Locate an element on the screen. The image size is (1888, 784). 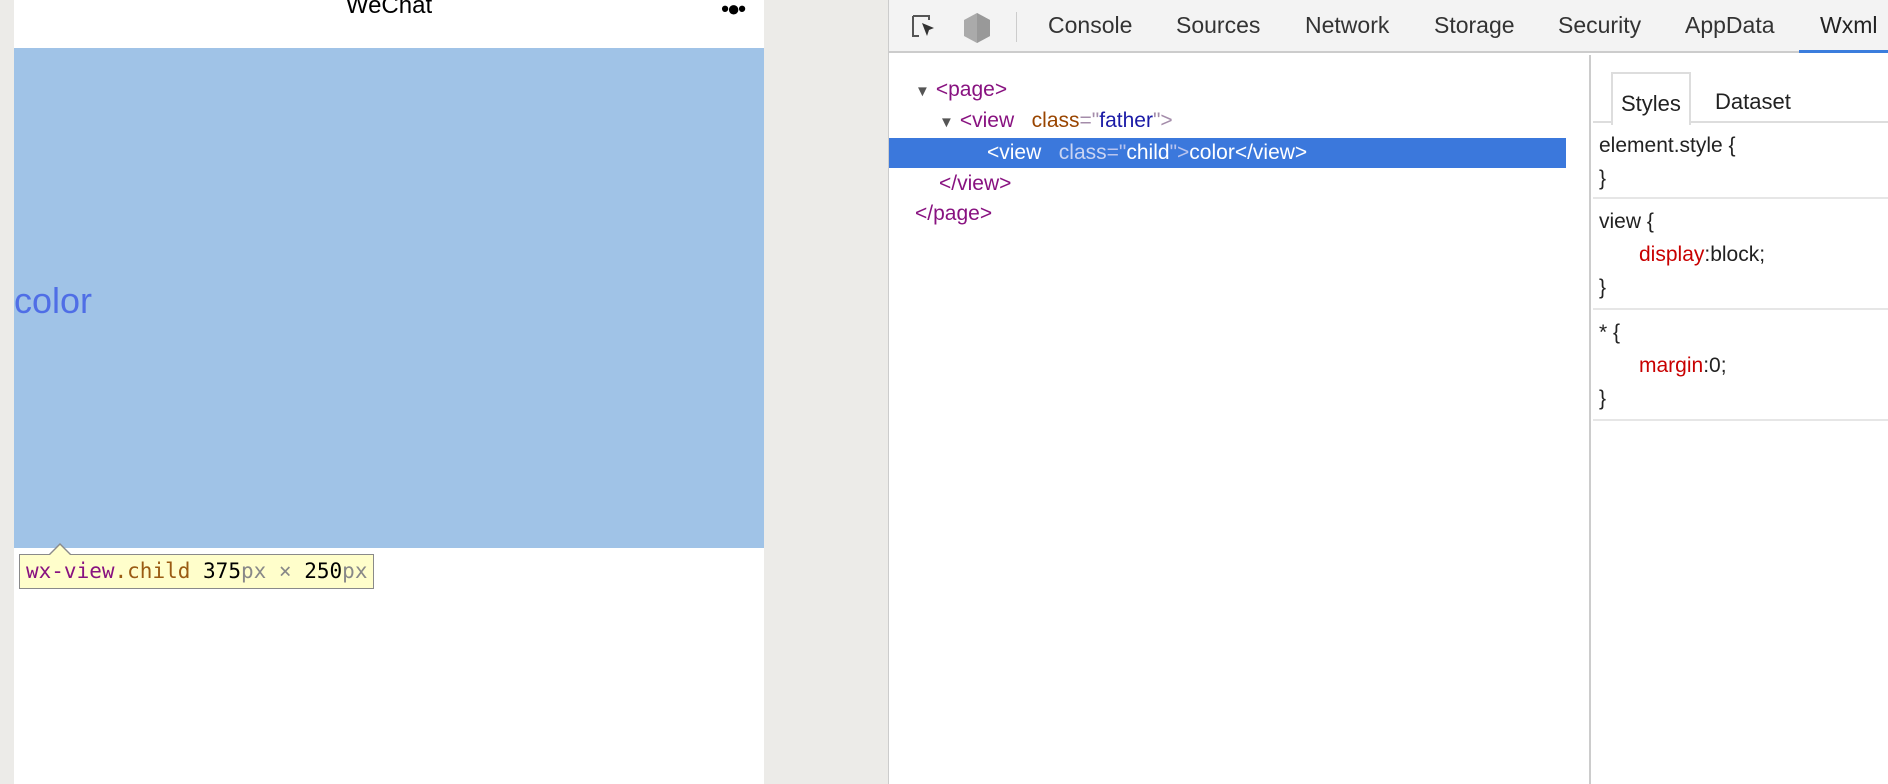
tag: </page> is located at coordinates (954, 213).